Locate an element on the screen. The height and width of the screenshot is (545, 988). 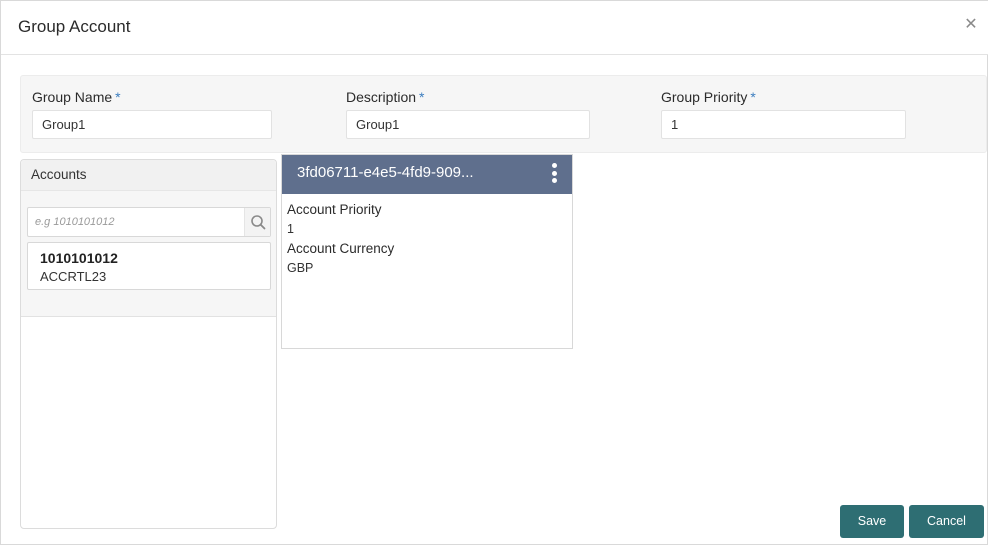
account-search-input is located at coordinates (135, 222).